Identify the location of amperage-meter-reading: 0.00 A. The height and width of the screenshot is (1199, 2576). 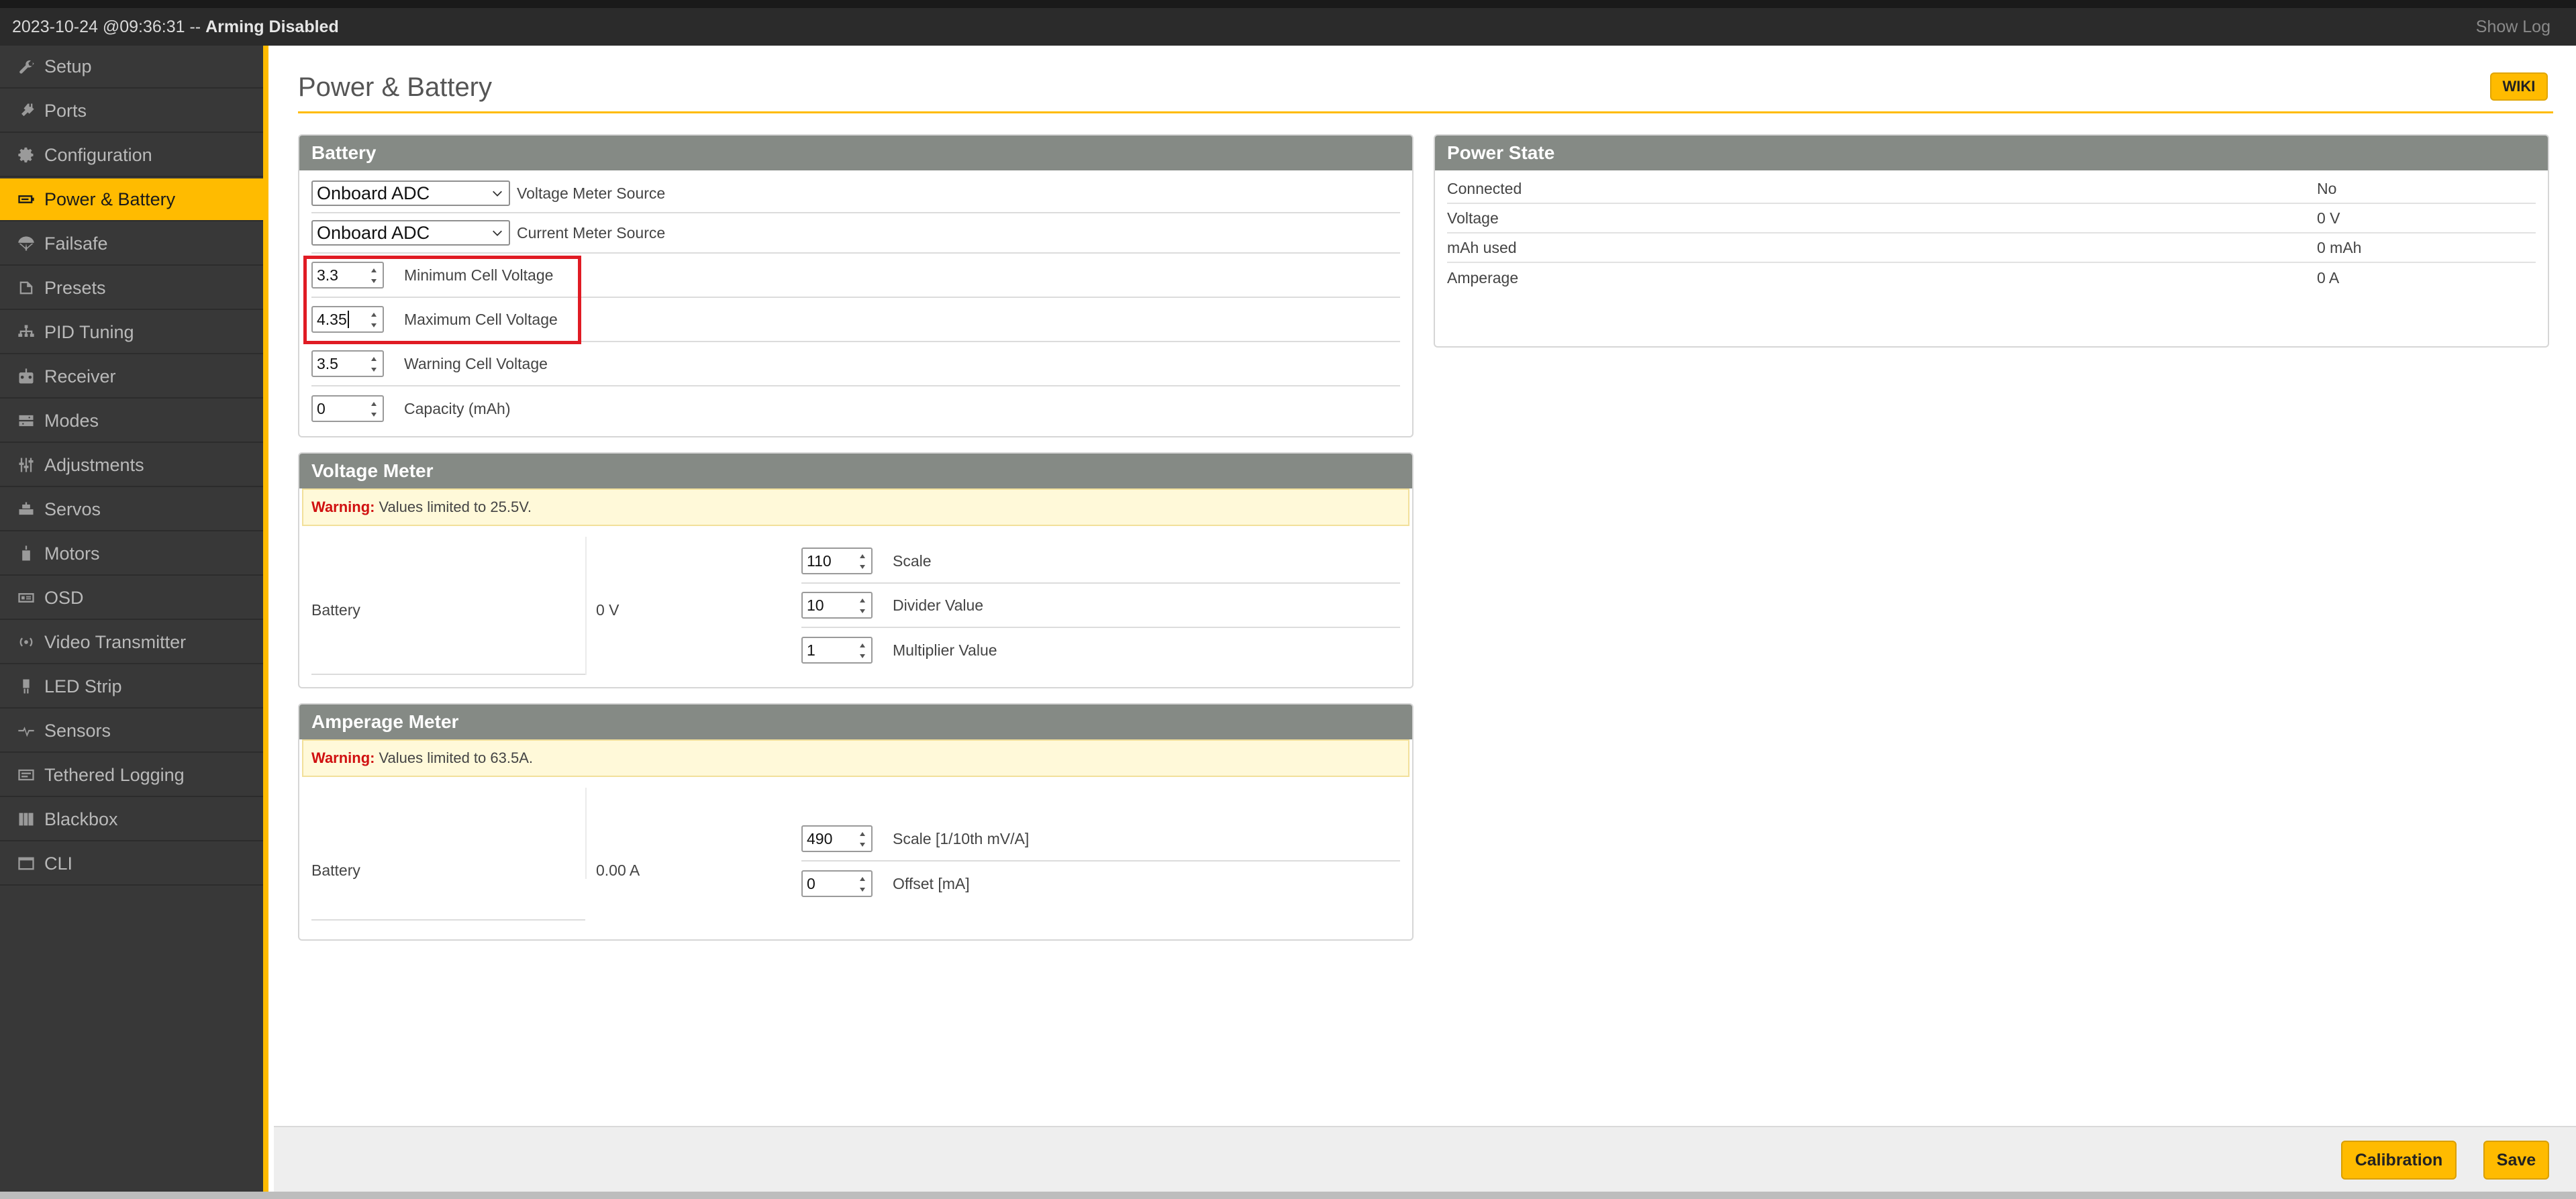
(618, 870).